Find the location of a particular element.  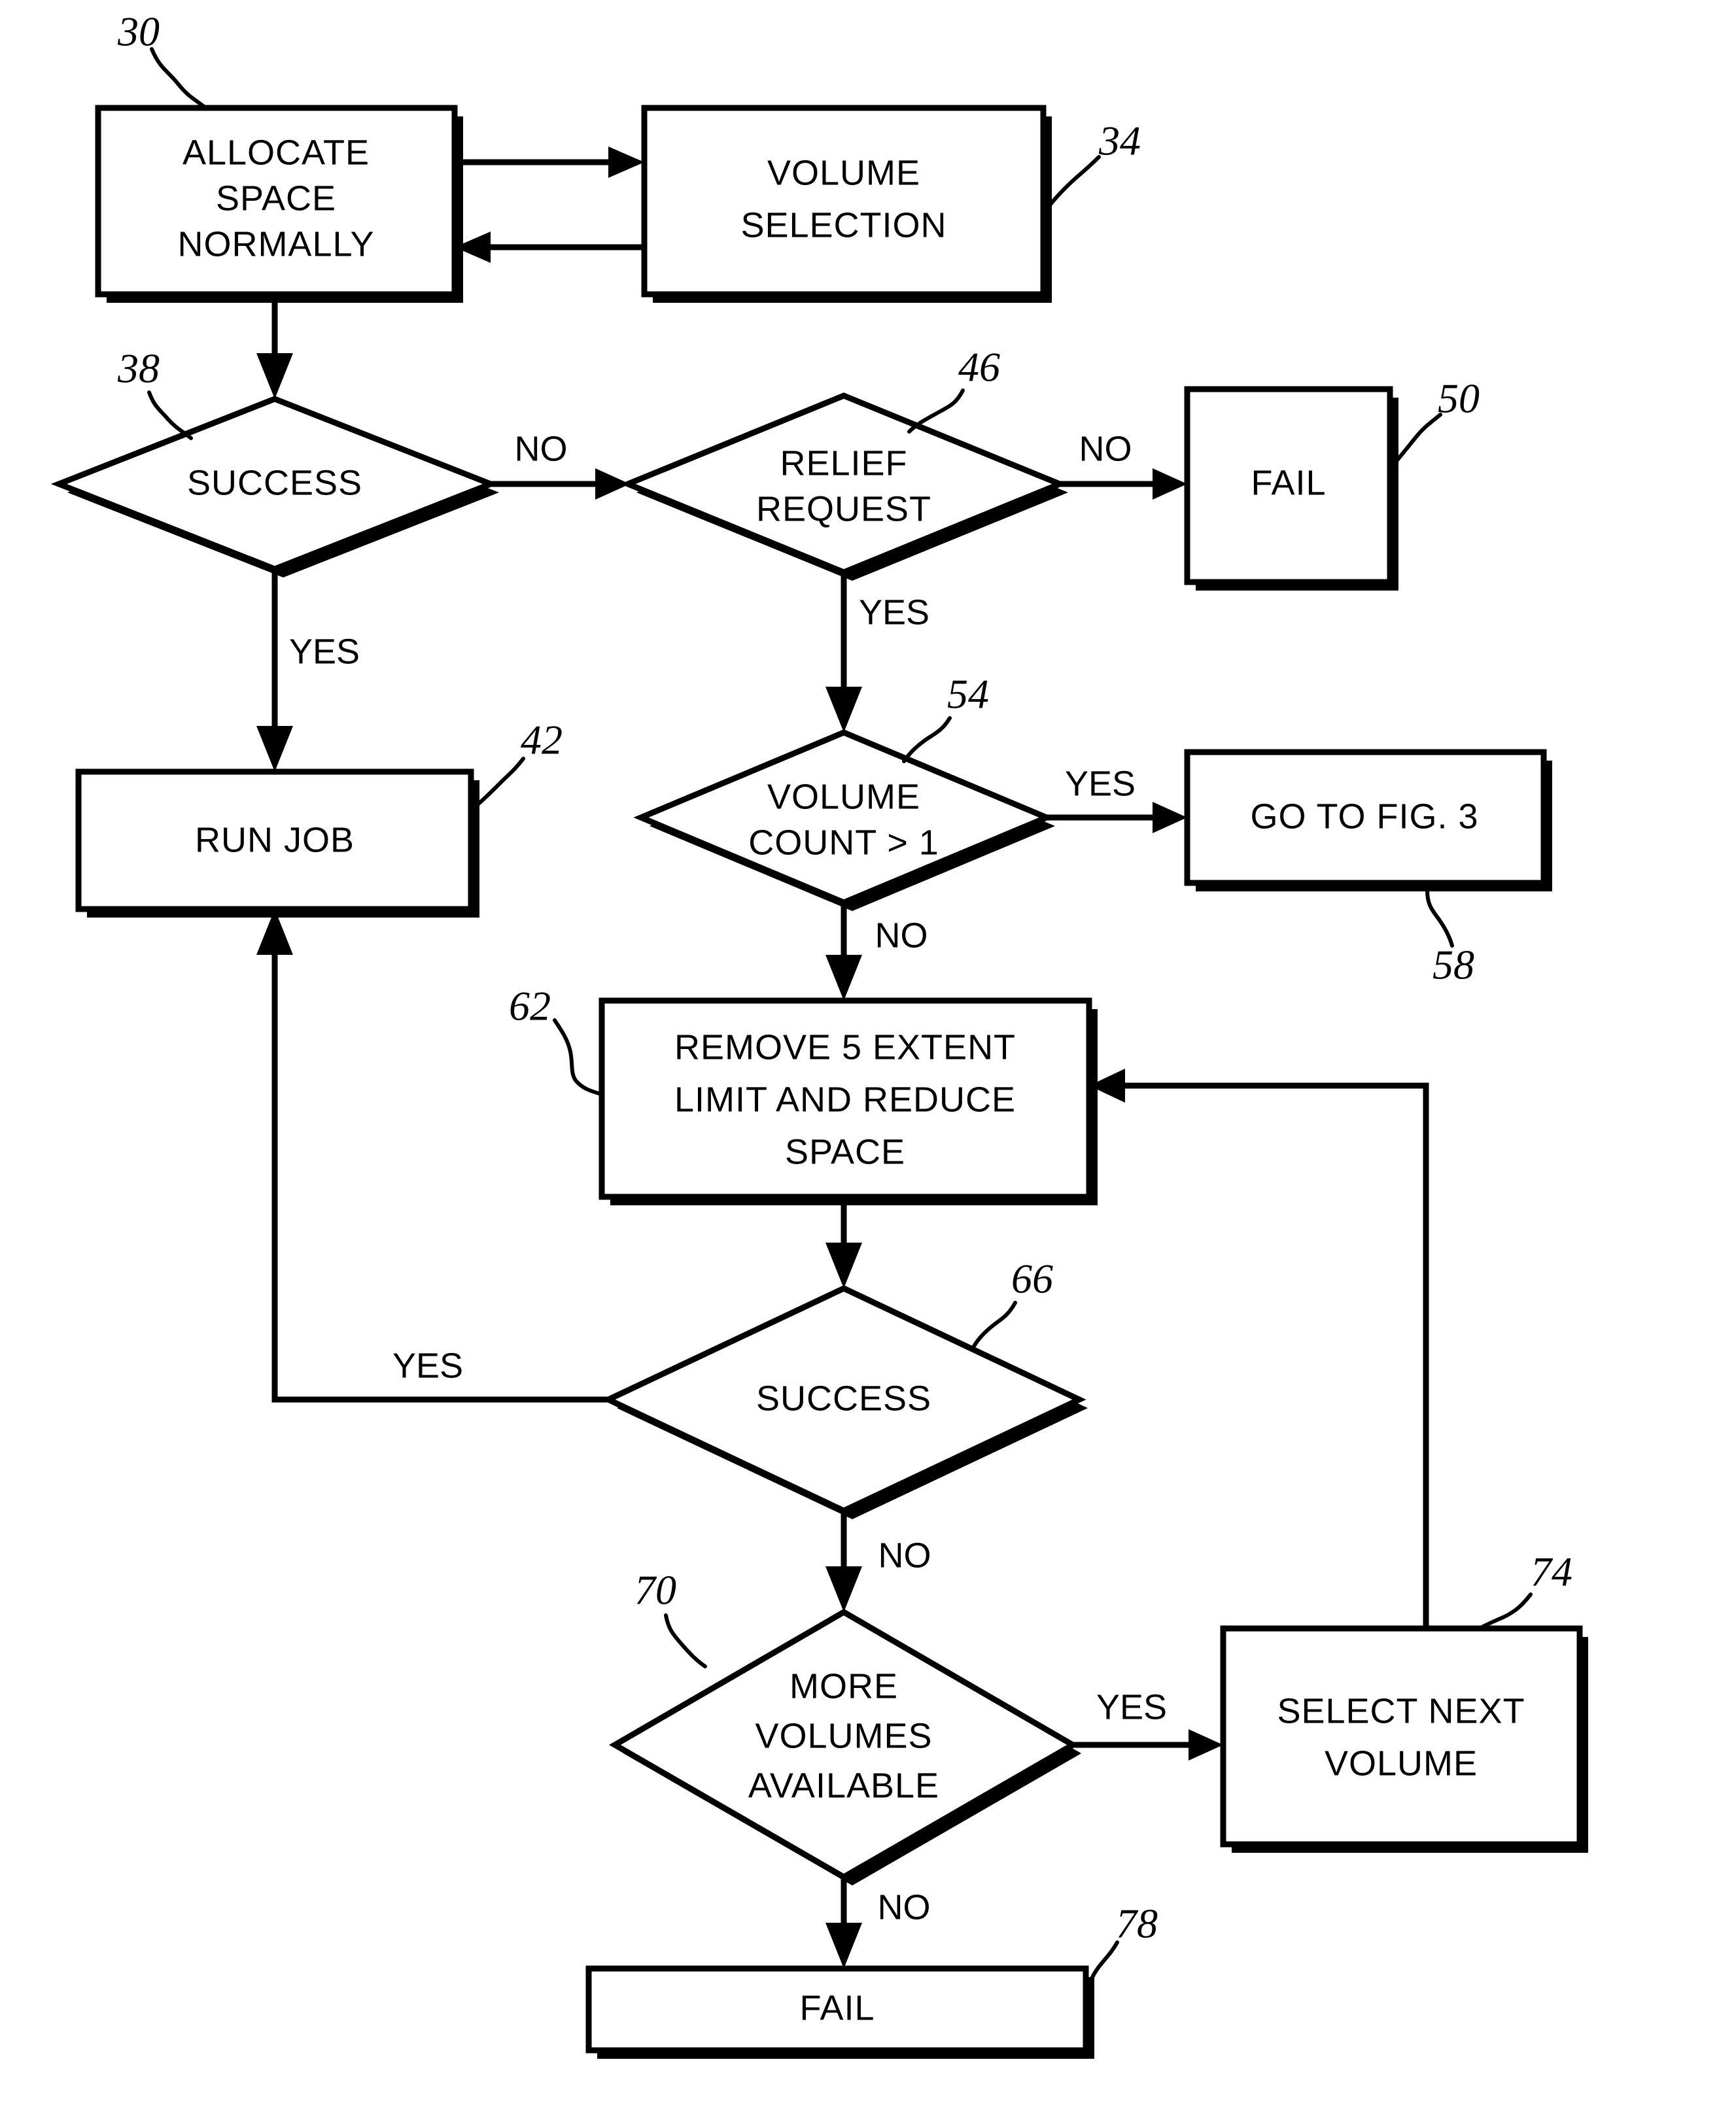

ref-callout-50: 50 is located at coordinates (1437, 420).